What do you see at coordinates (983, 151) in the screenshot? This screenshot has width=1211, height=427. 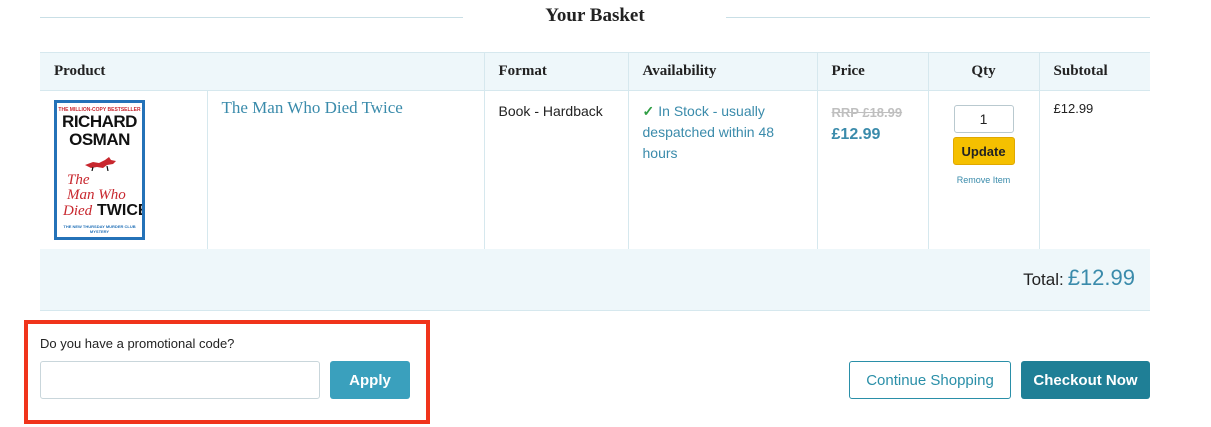 I see `update-button: Update` at bounding box center [983, 151].